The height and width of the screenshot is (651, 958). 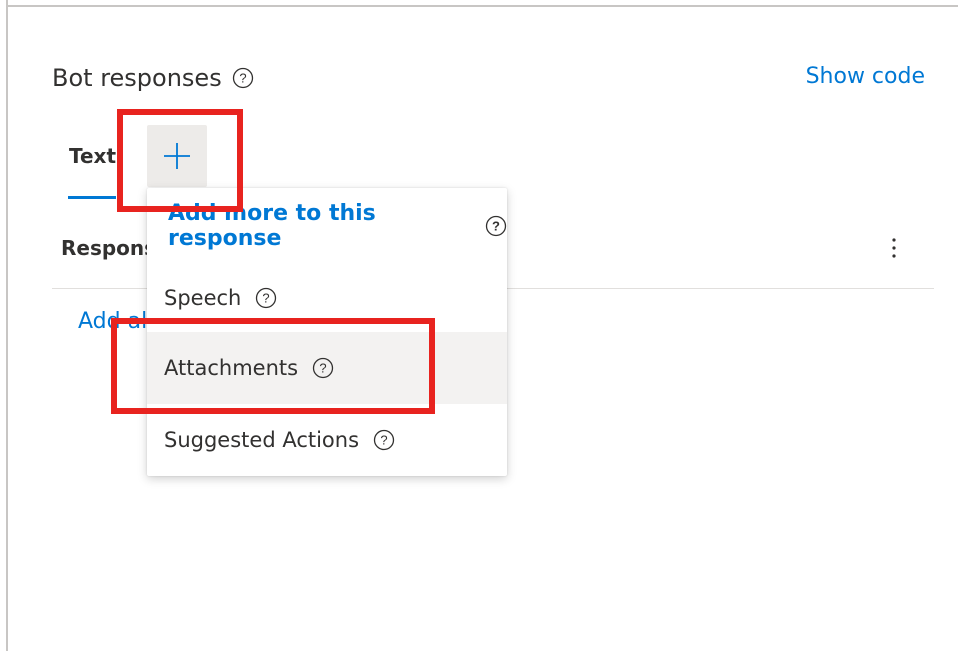 I want to click on annotation-highlight-add-button, so click(x=180, y=160).